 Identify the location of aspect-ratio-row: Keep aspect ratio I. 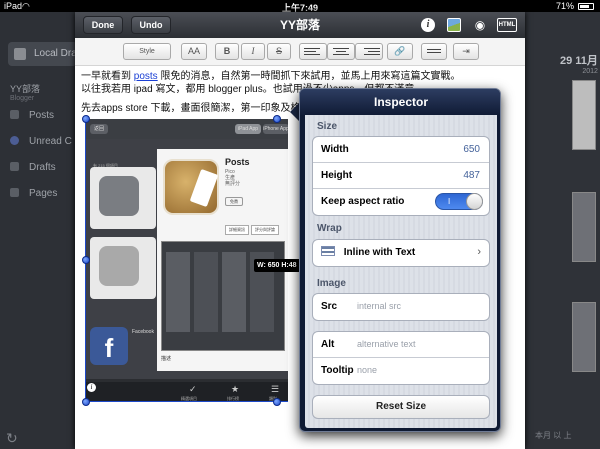
(401, 202).